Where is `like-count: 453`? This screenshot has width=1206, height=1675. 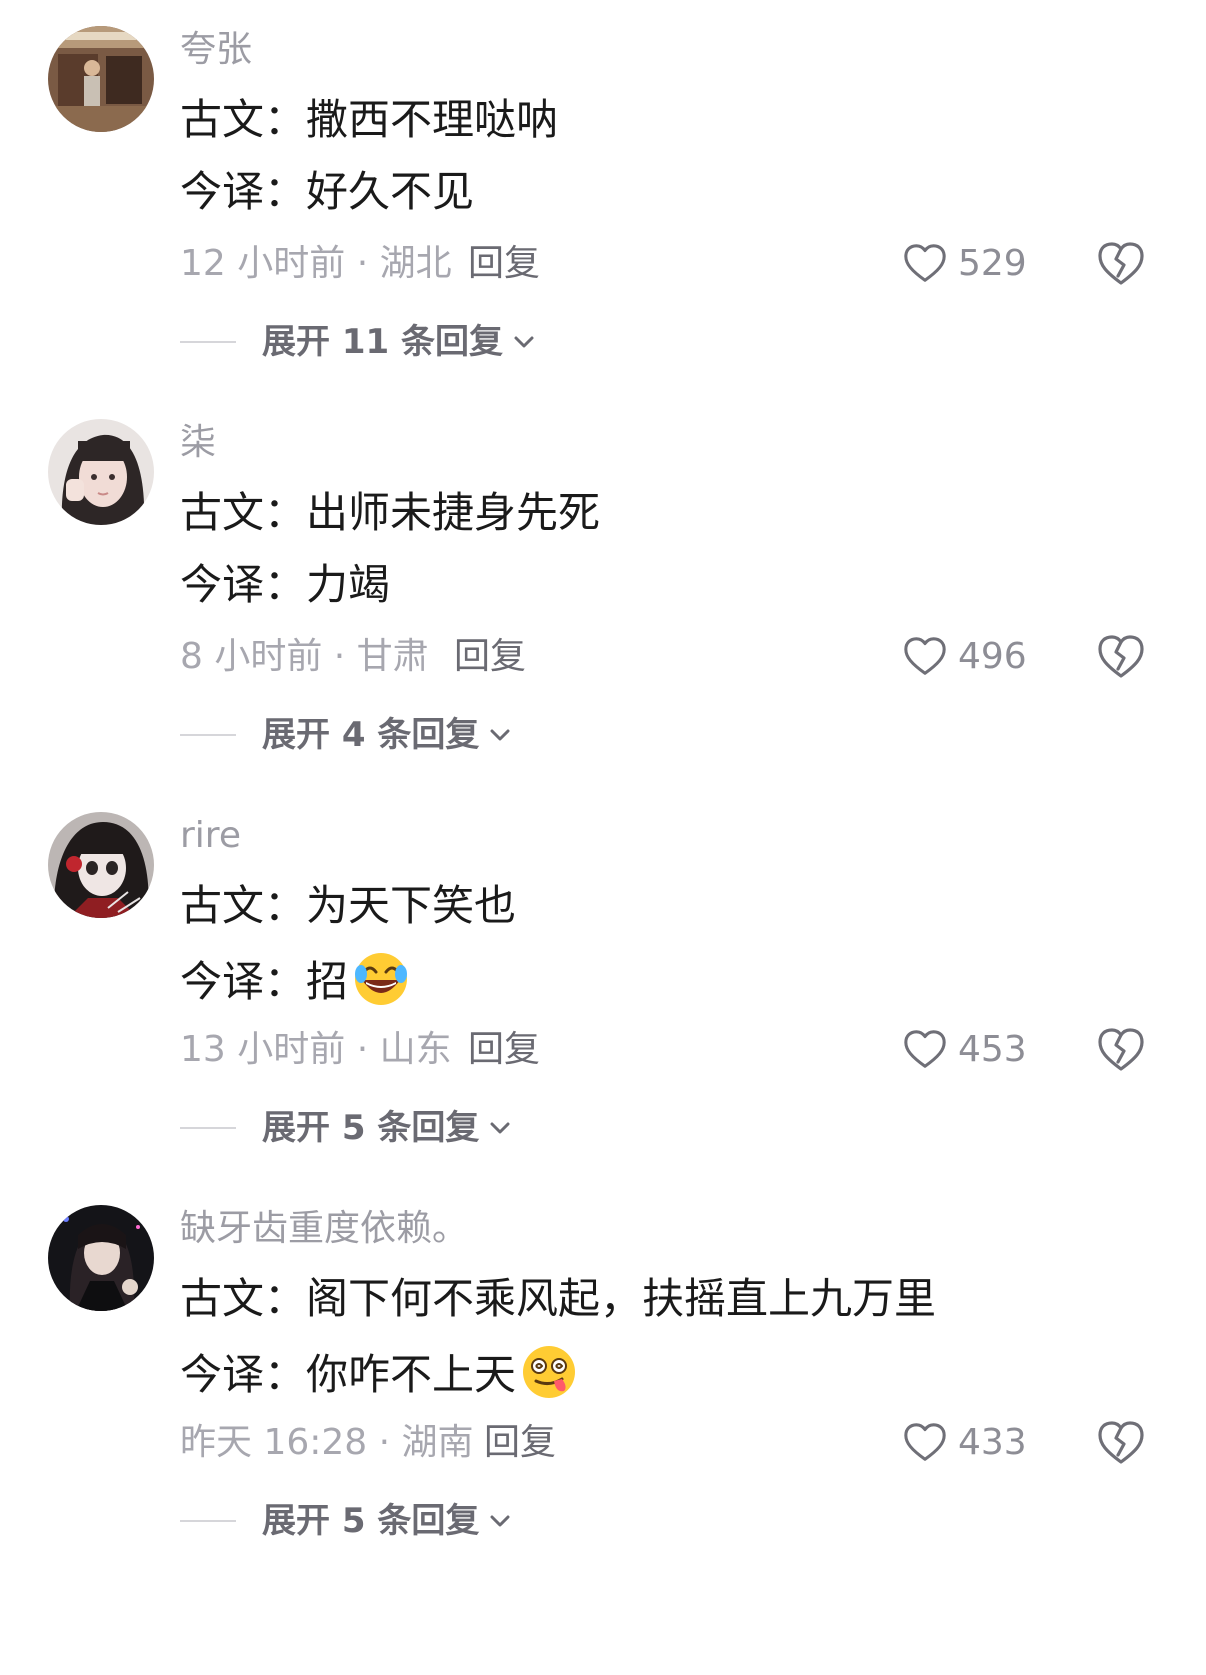 like-count: 453 is located at coordinates (992, 1049).